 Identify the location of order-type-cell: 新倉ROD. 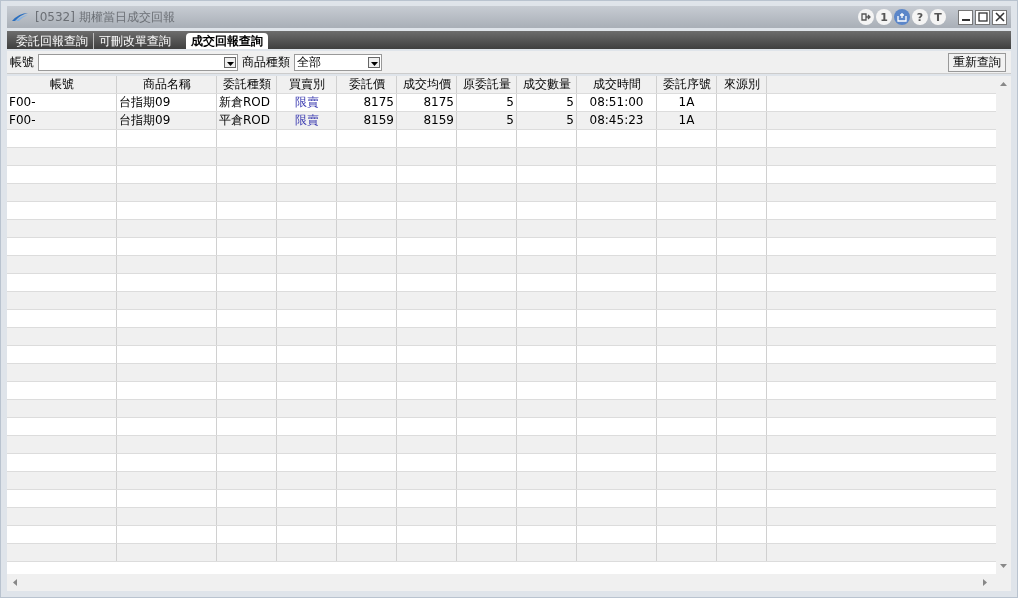
(247, 102).